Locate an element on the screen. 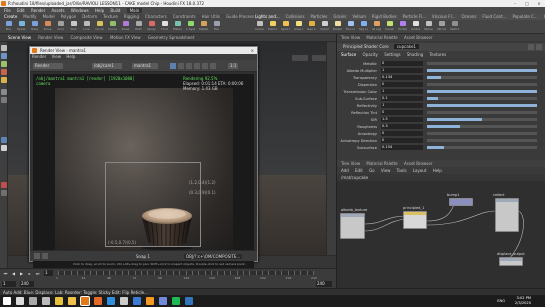  jump-start-button: ⏮ is located at coordinates (5, 273).